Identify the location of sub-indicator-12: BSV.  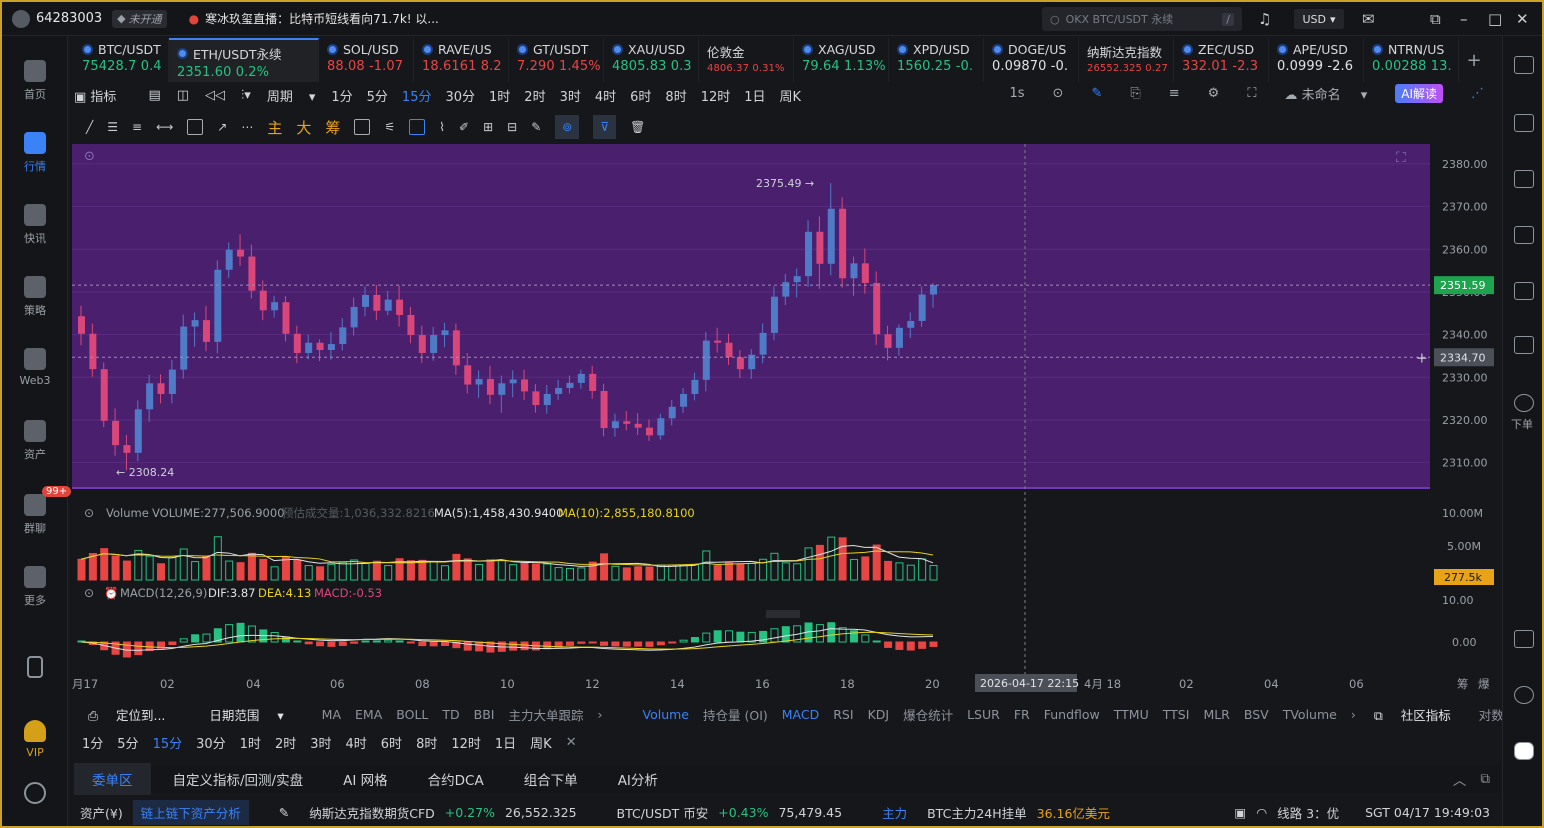
(1256, 714).